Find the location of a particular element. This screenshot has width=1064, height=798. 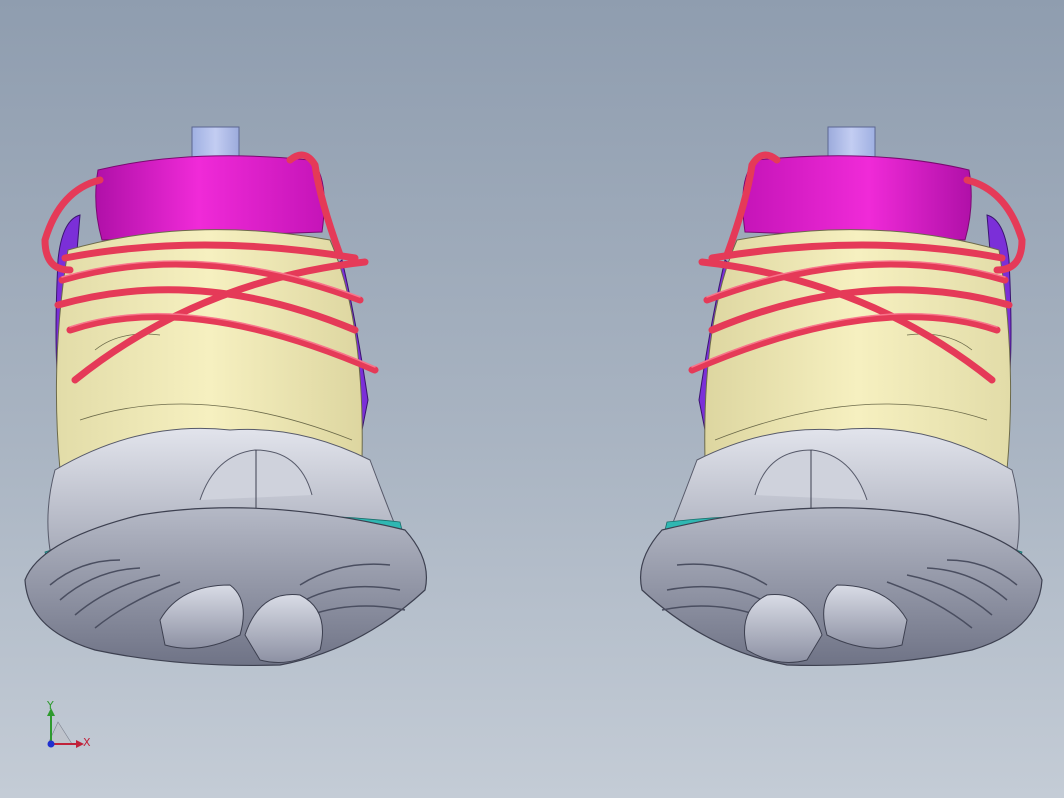

coordinate-triad: Y X is located at coordinates (71, 730).